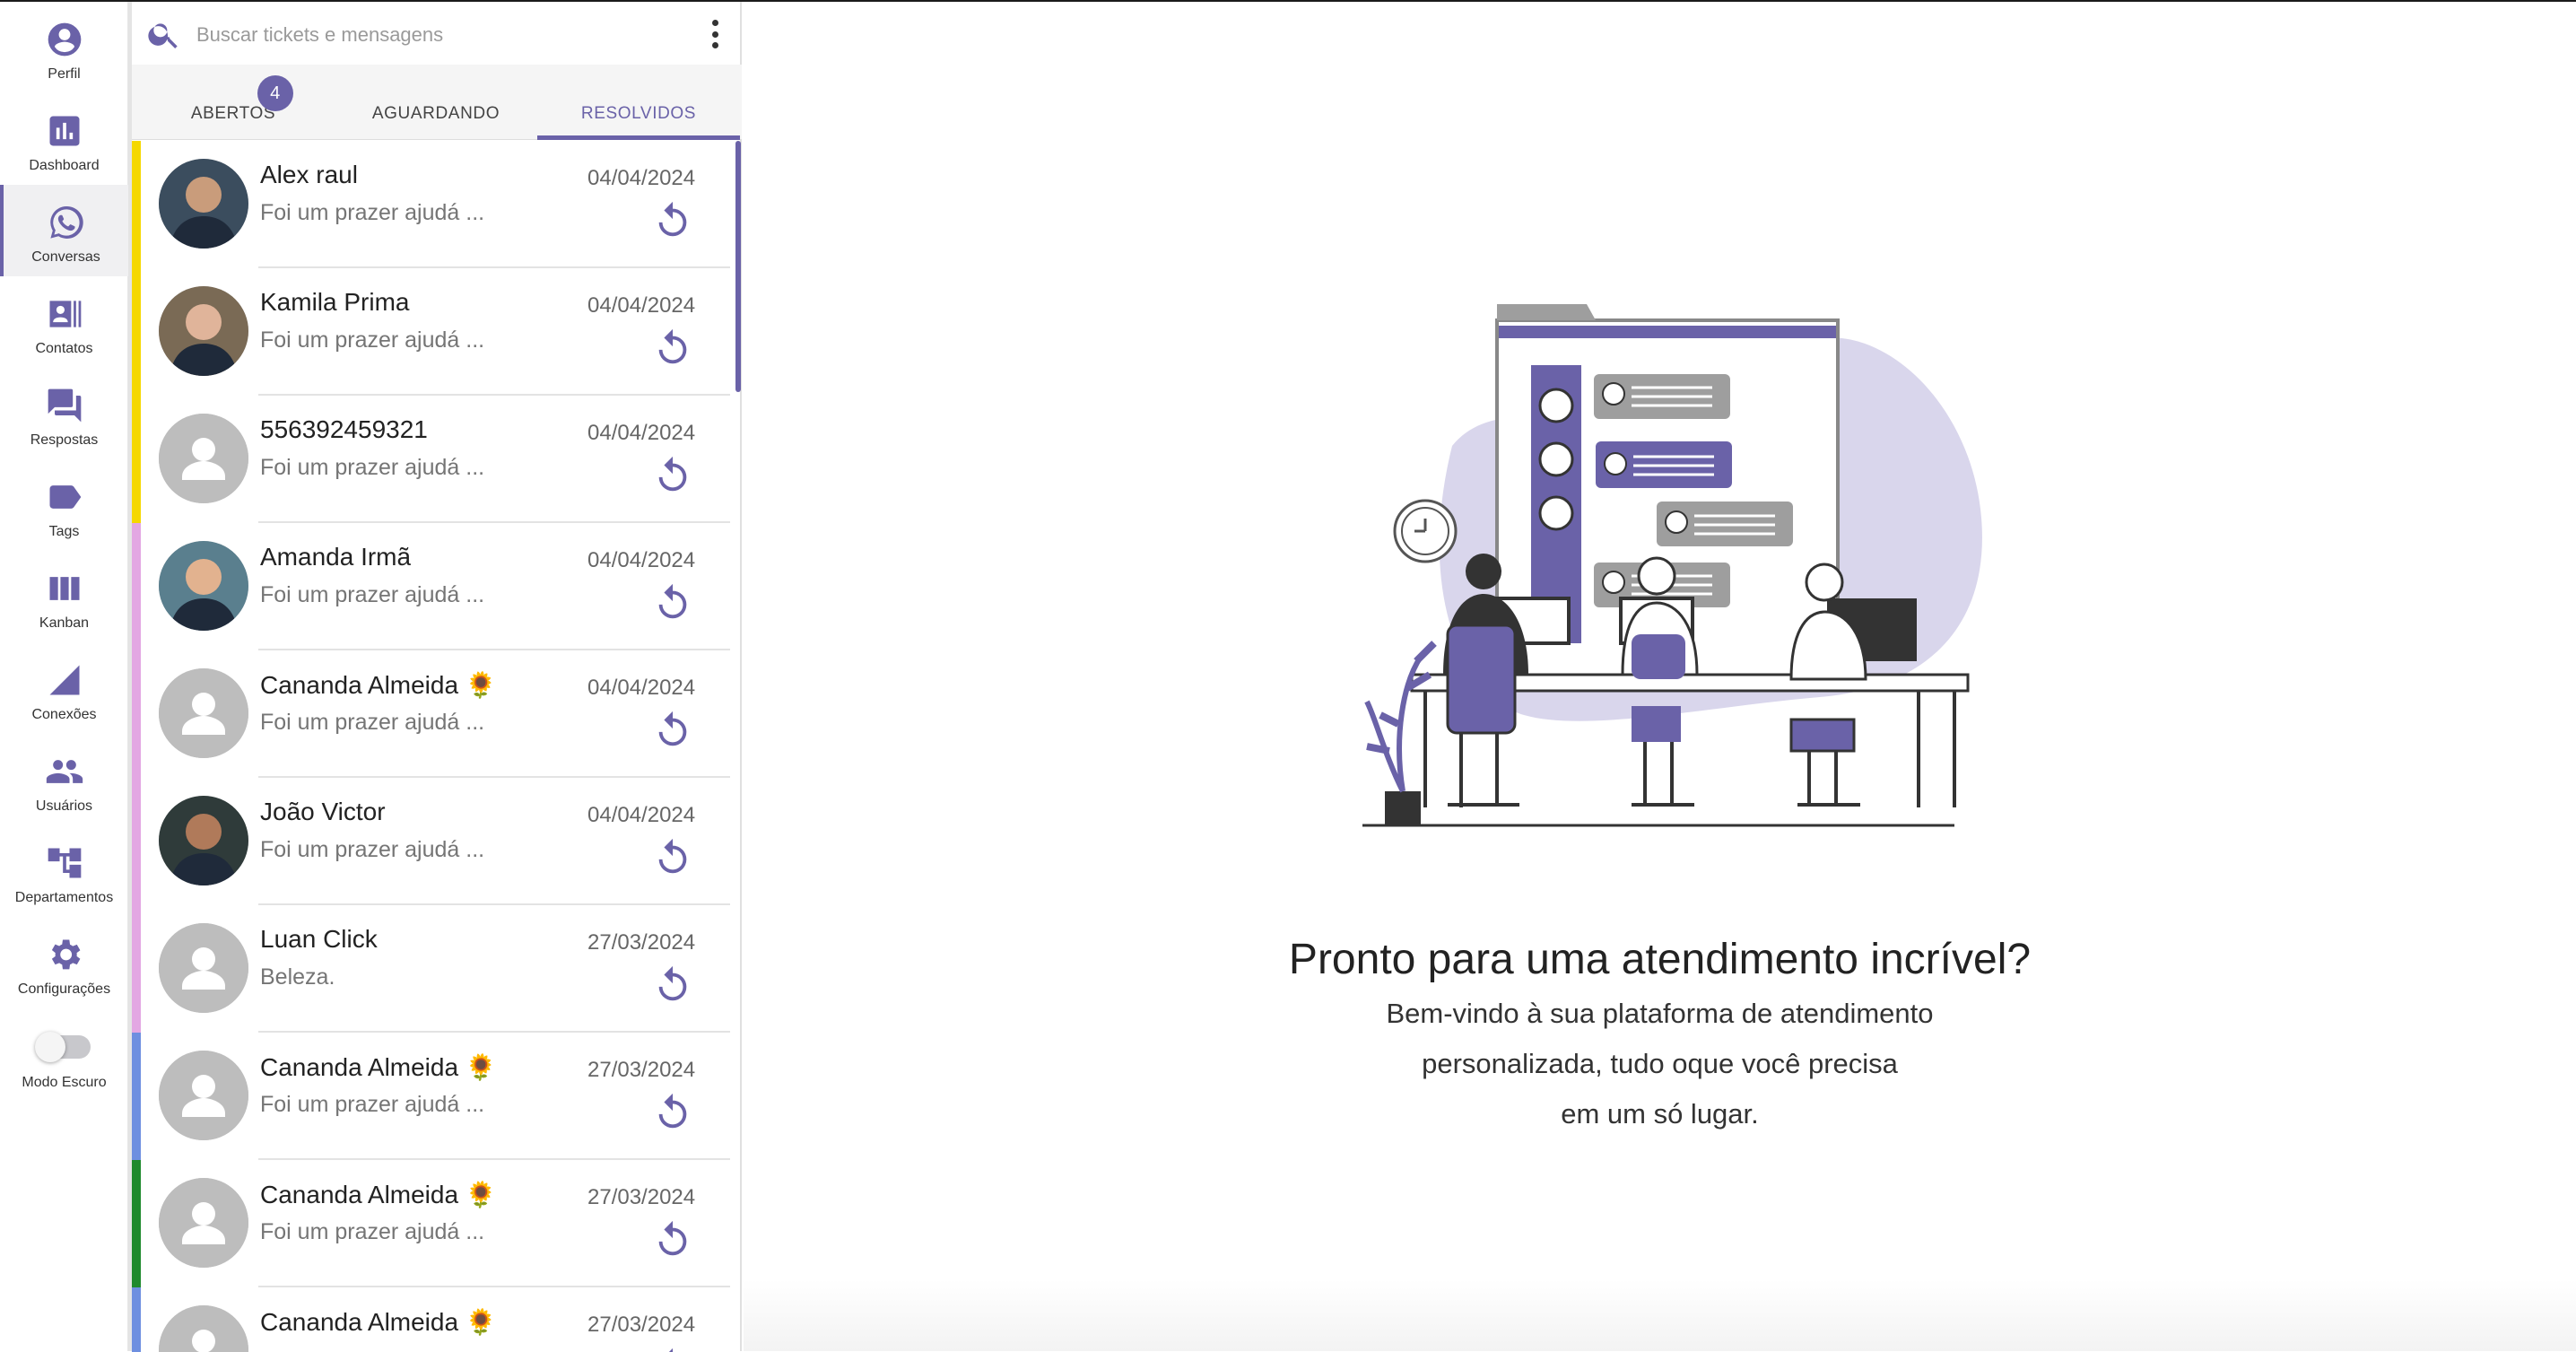 The image size is (2576, 1352). Describe the element at coordinates (64, 440) in the screenshot. I see `sidebar-item-label: Respostas` at that location.